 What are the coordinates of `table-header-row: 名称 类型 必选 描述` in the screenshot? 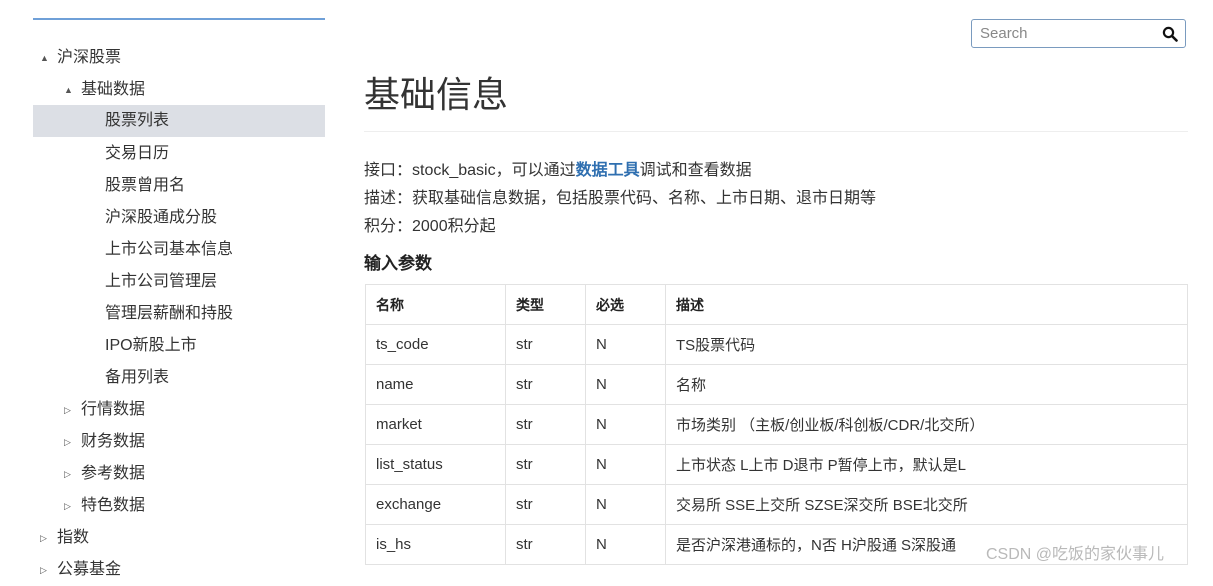 It's located at (776, 304).